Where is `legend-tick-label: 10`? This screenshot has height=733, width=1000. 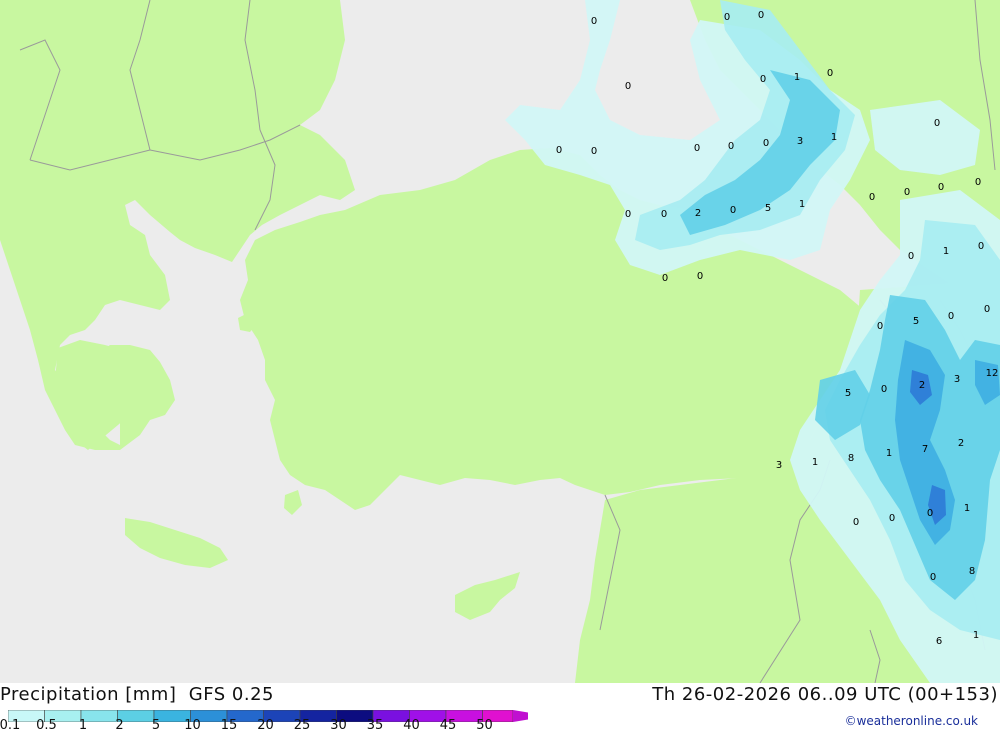 legend-tick-label: 10 is located at coordinates (192, 725).